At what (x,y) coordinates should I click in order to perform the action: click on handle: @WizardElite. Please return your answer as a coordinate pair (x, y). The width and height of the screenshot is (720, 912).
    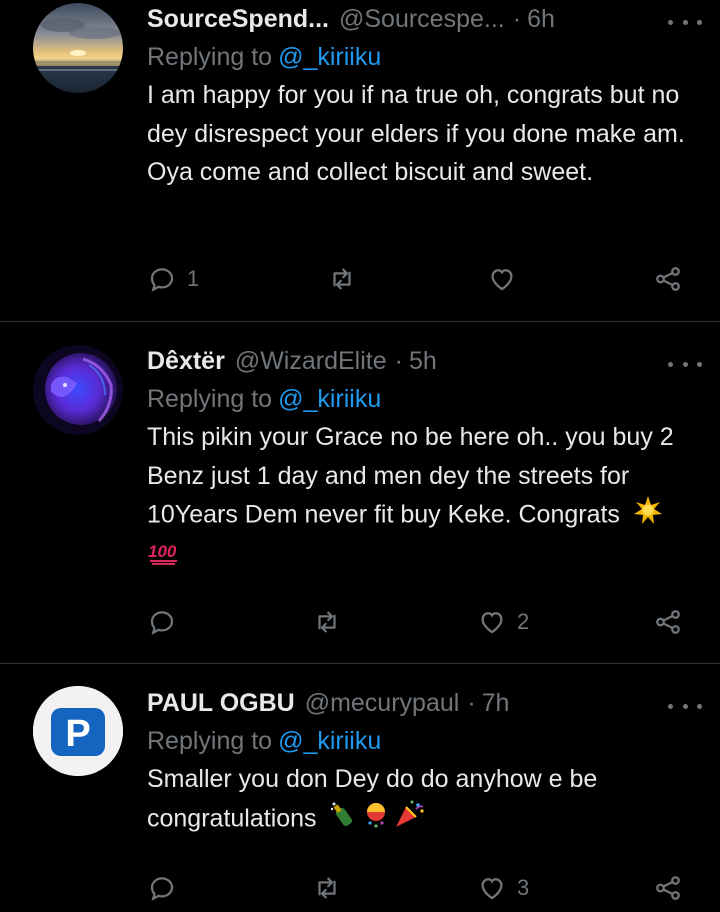
    Looking at the image, I should click on (311, 361).